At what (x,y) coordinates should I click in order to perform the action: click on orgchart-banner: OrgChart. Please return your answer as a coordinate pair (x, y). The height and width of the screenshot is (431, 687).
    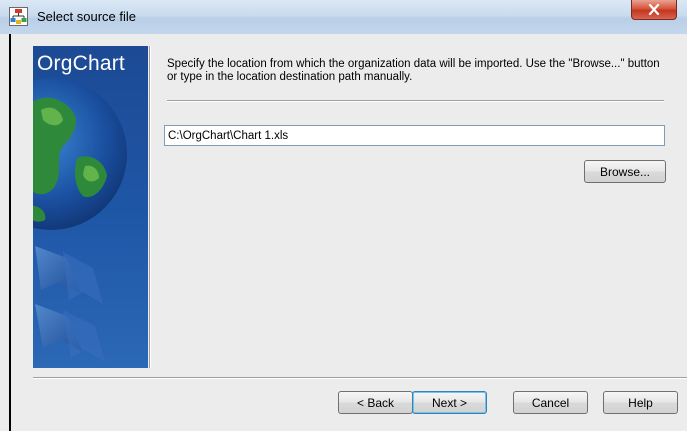
    Looking at the image, I should click on (90, 207).